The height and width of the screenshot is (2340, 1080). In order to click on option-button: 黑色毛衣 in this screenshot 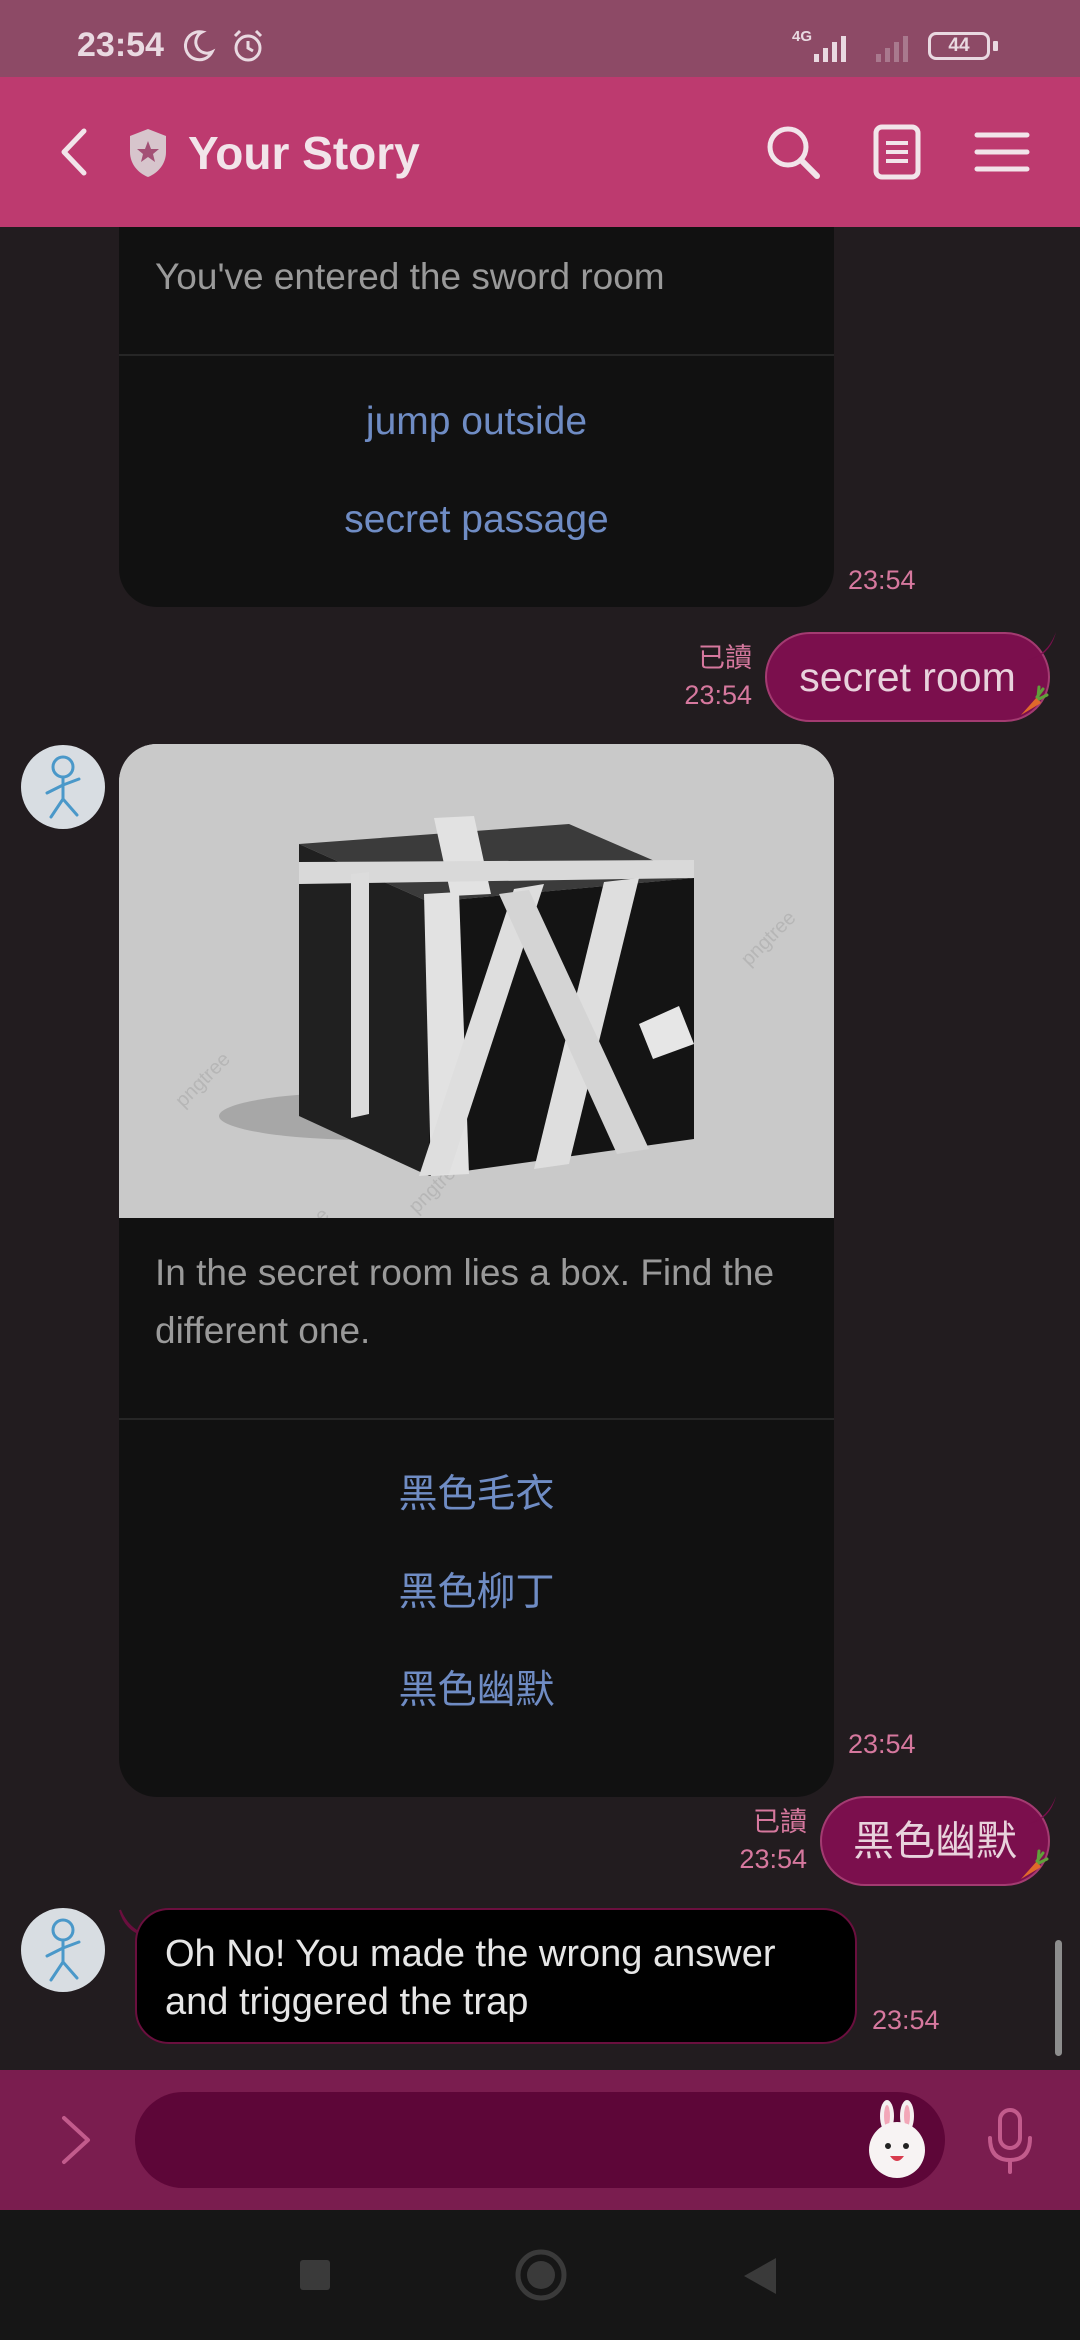, I will do `click(476, 1495)`.